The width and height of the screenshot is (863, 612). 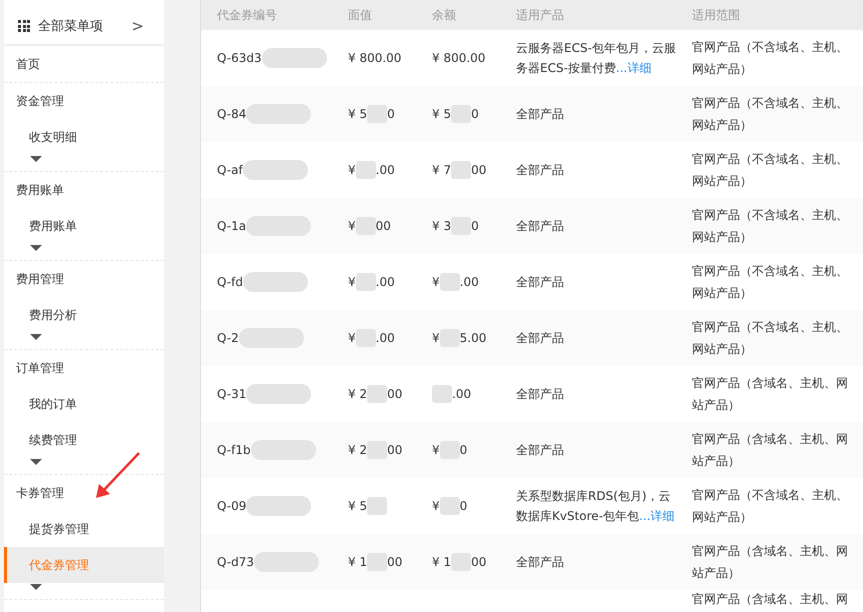 What do you see at coordinates (770, 599) in the screenshot?
I see `scope-text: 官网产品（含域名、主机、网` at bounding box center [770, 599].